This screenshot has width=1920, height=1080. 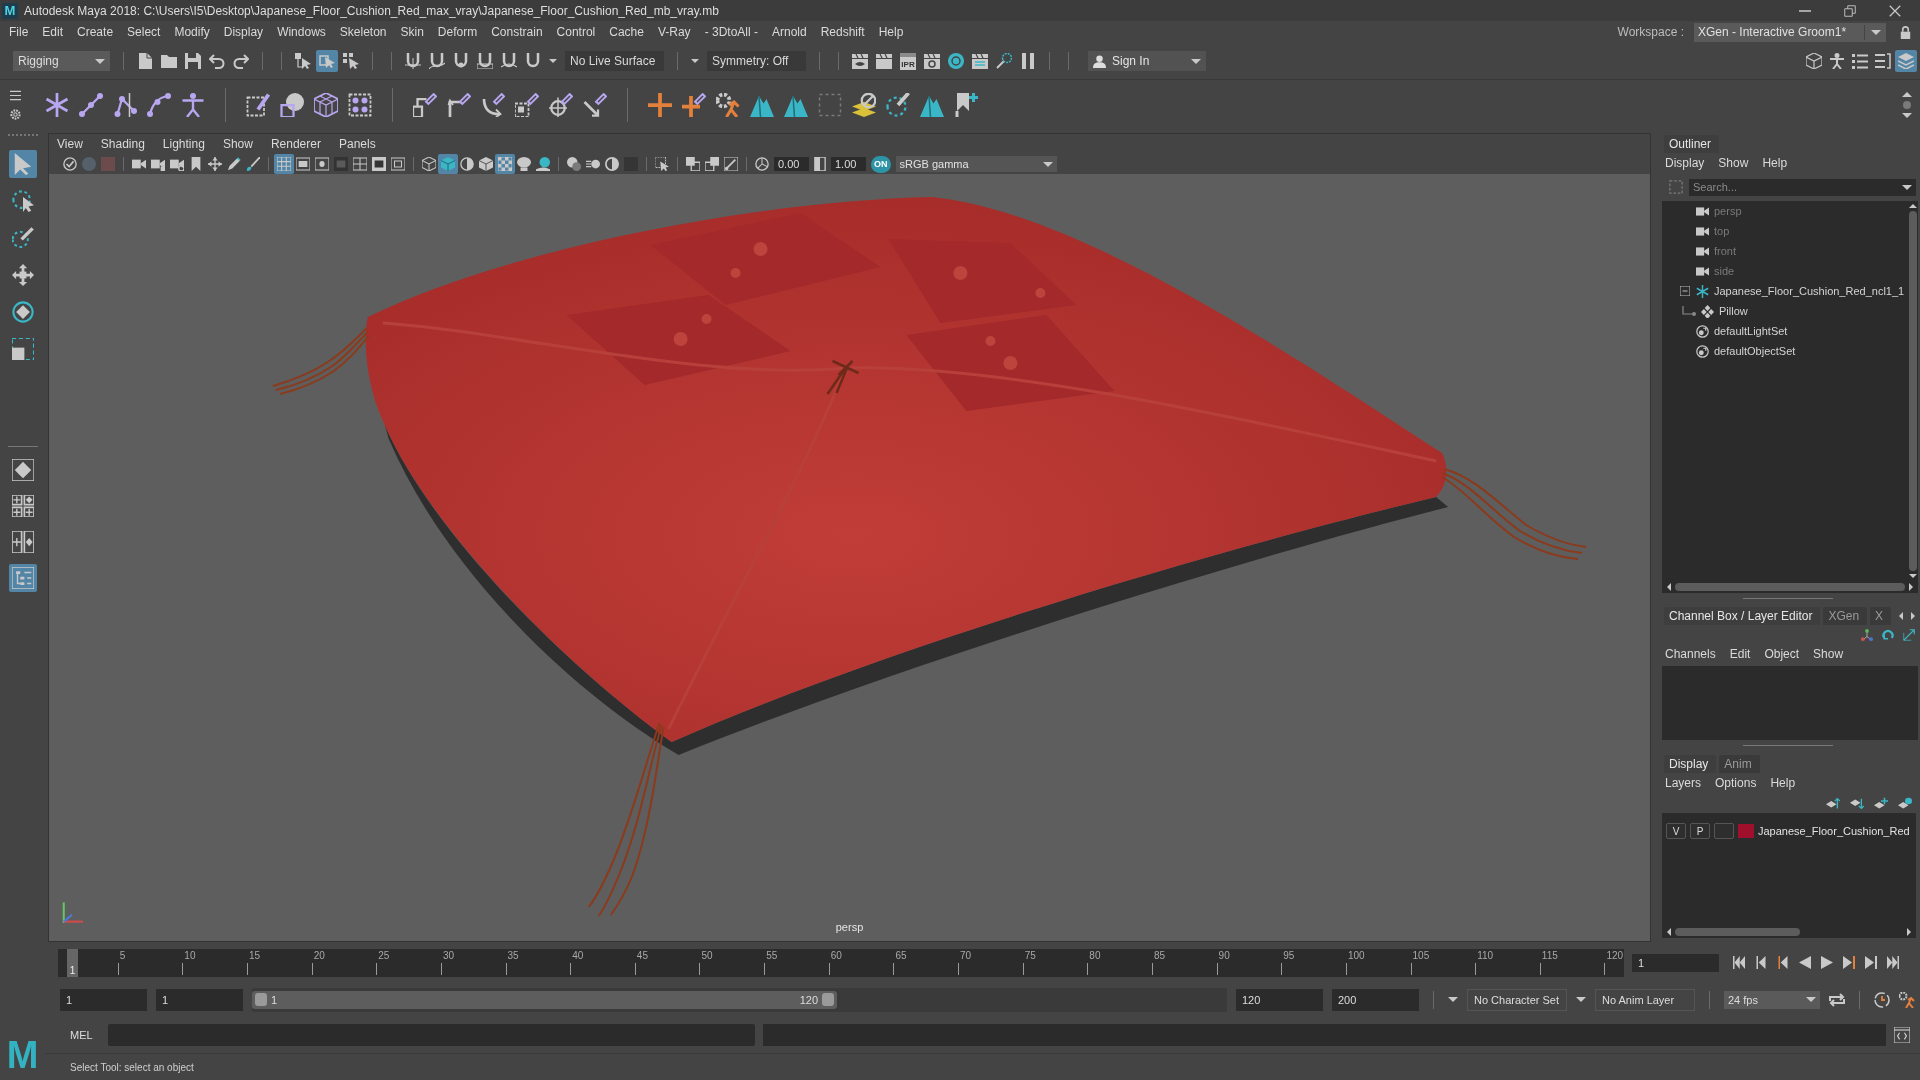 What do you see at coordinates (398, 164) in the screenshot?
I see `nested-frame-icon` at bounding box center [398, 164].